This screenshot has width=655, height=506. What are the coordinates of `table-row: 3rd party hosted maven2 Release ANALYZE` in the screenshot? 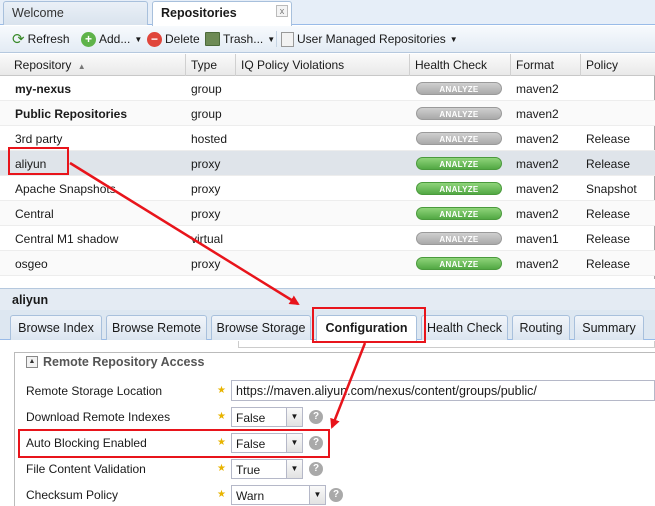 It's located at (327, 138).